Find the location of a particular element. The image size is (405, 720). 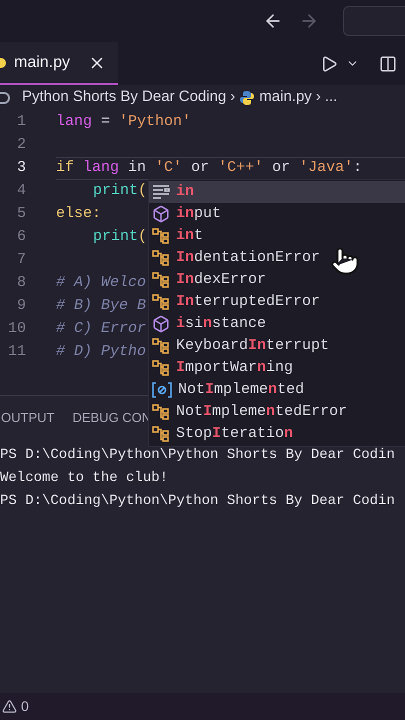

code-line: # A) Welco is located at coordinates (101, 283).